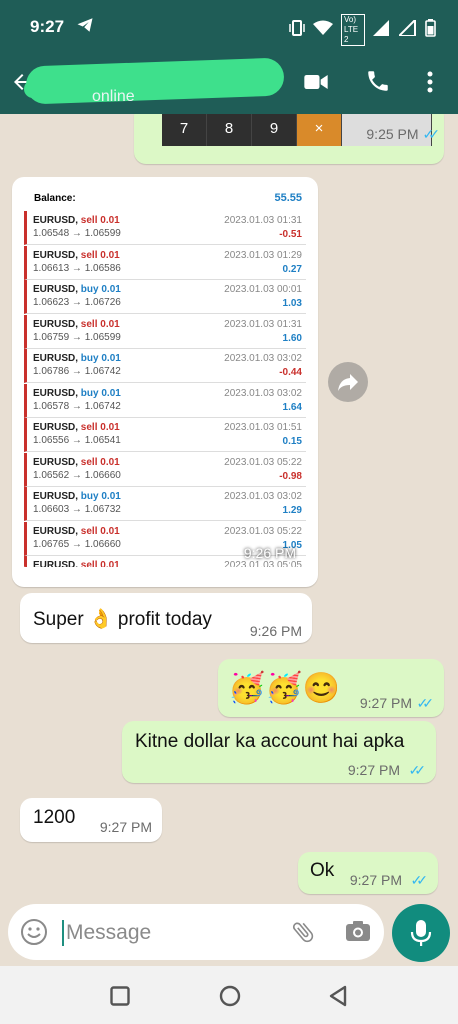 The image size is (458, 1024). I want to click on mic-icon, so click(421, 935).